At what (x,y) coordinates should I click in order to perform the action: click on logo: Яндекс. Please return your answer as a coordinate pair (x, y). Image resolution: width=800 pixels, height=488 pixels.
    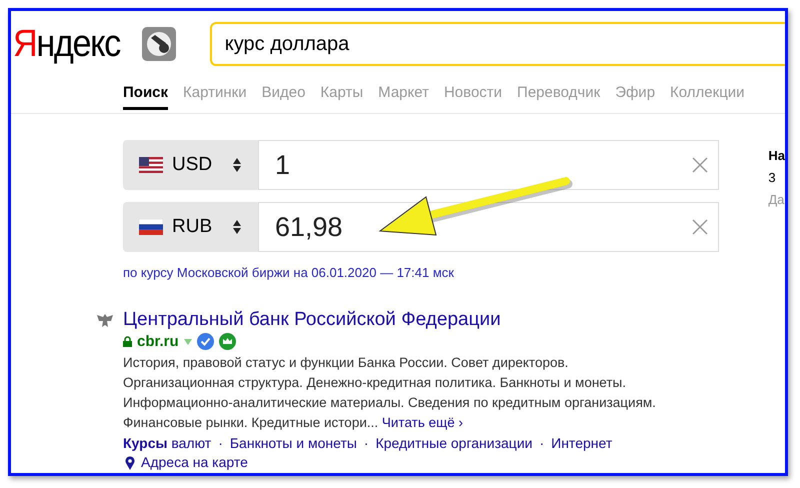
    Looking at the image, I should click on (66, 44).